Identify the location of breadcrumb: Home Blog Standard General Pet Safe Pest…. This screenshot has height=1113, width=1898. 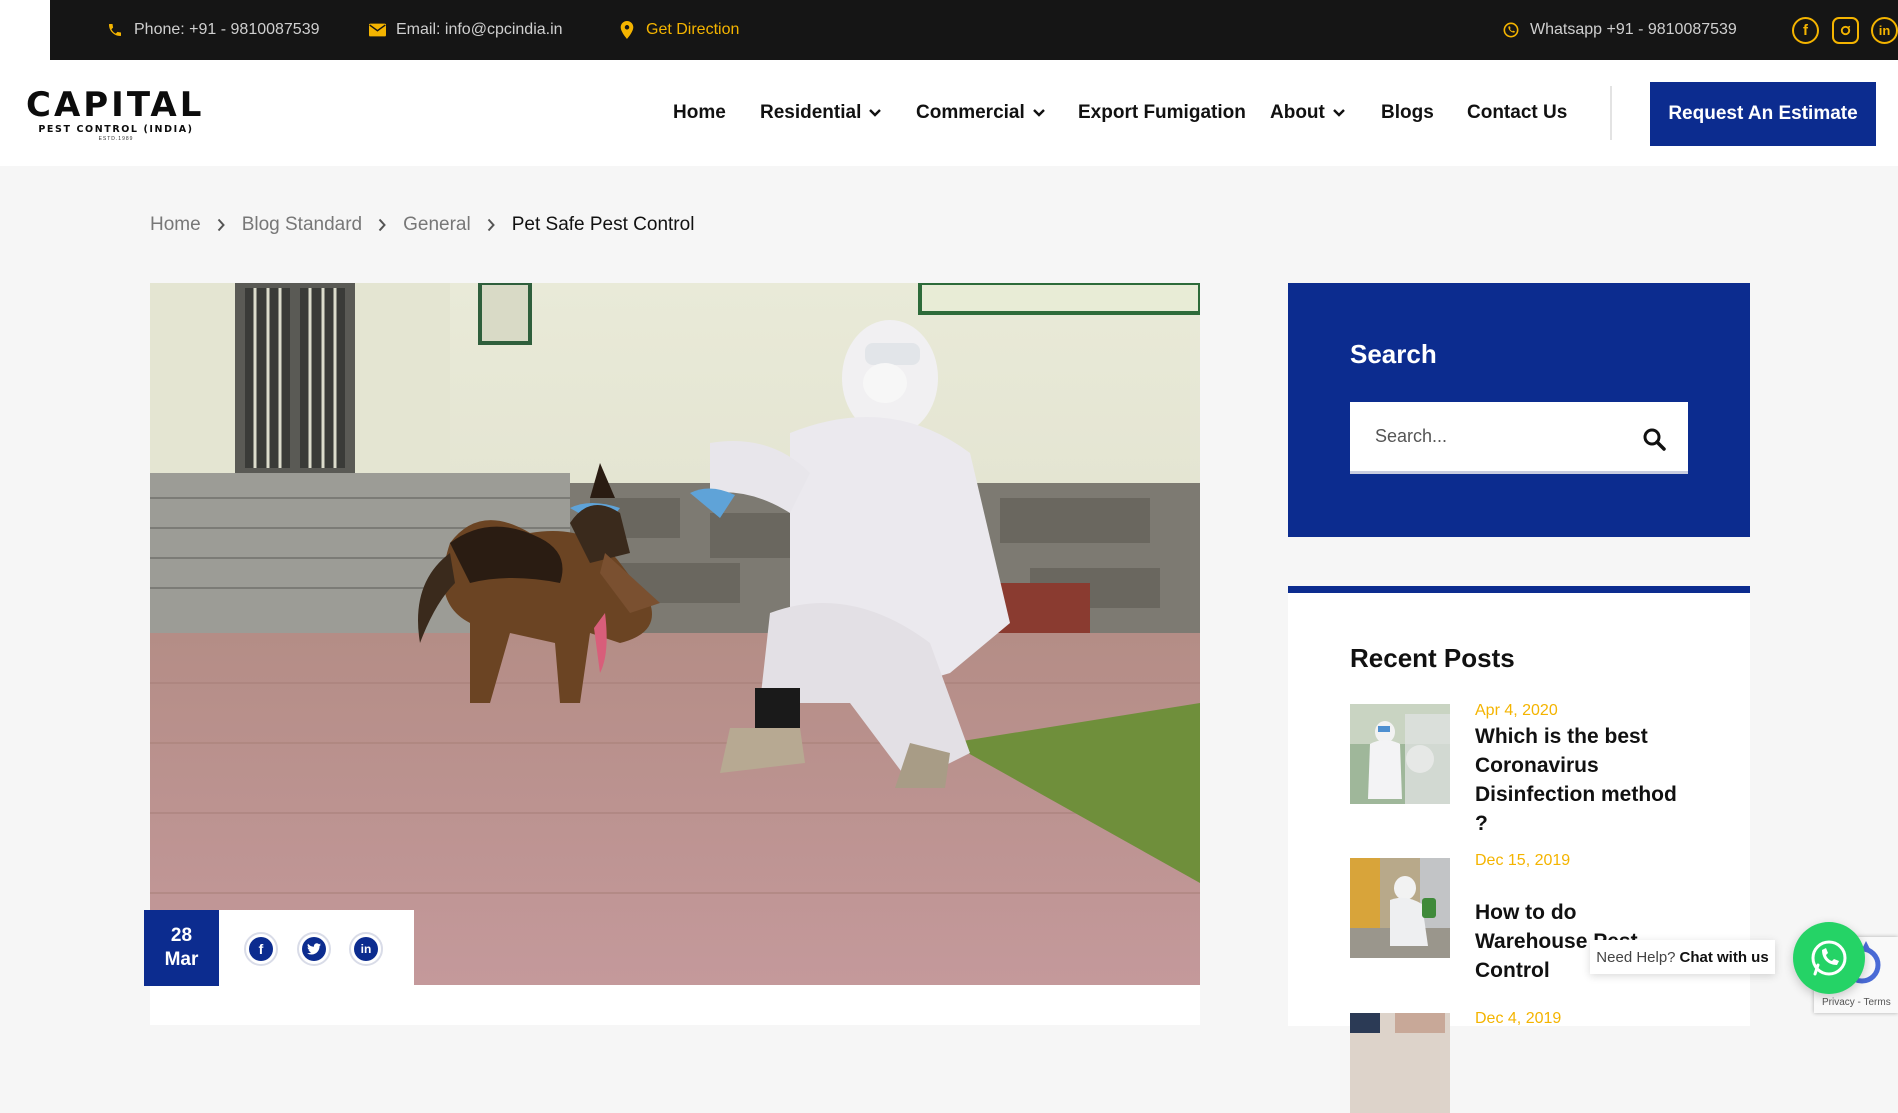
(422, 225).